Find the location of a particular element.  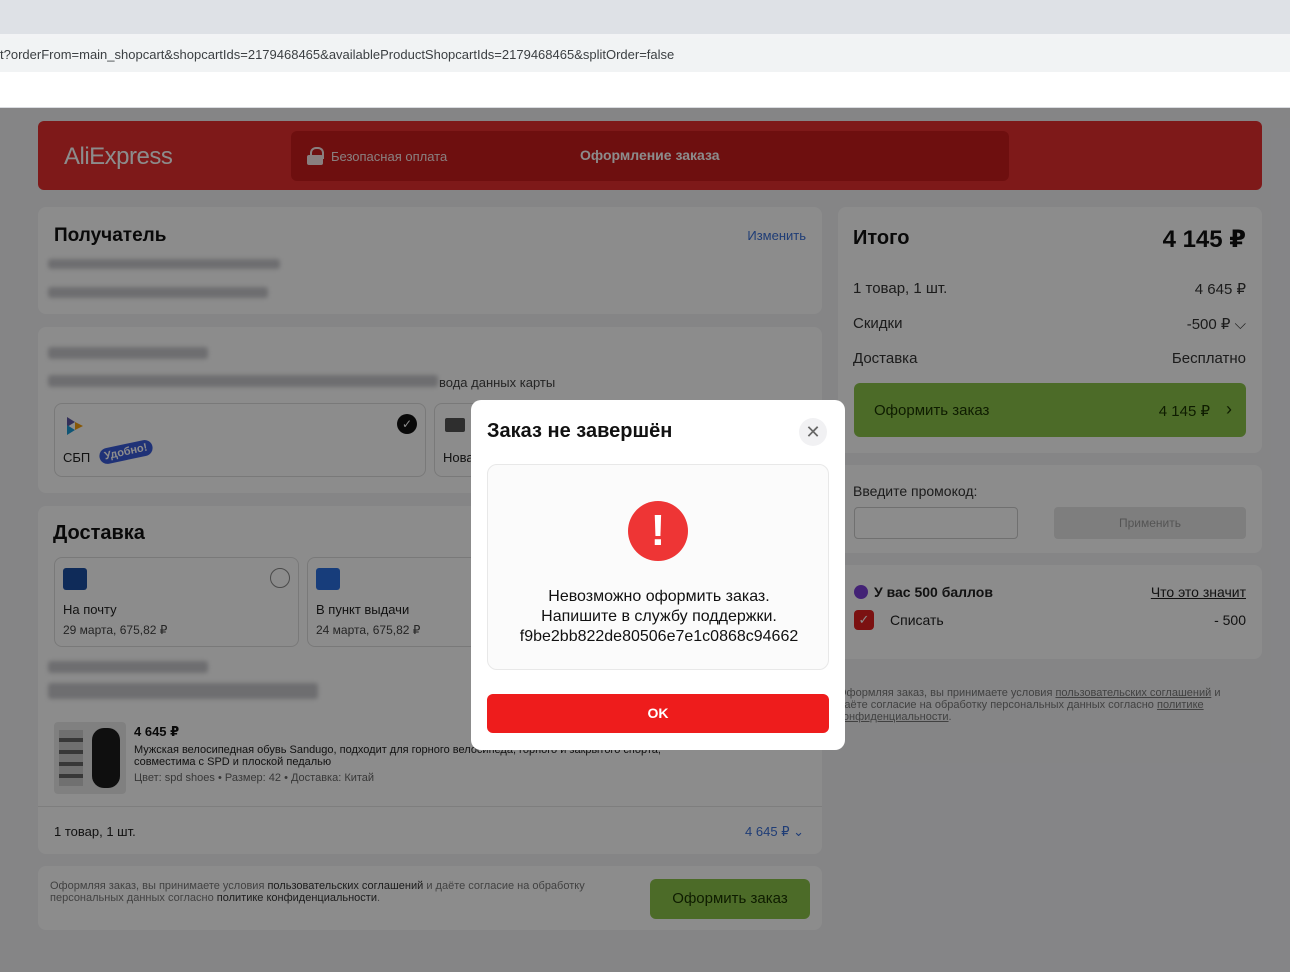

dialog-title: Заказ не завершён is located at coordinates (580, 431).